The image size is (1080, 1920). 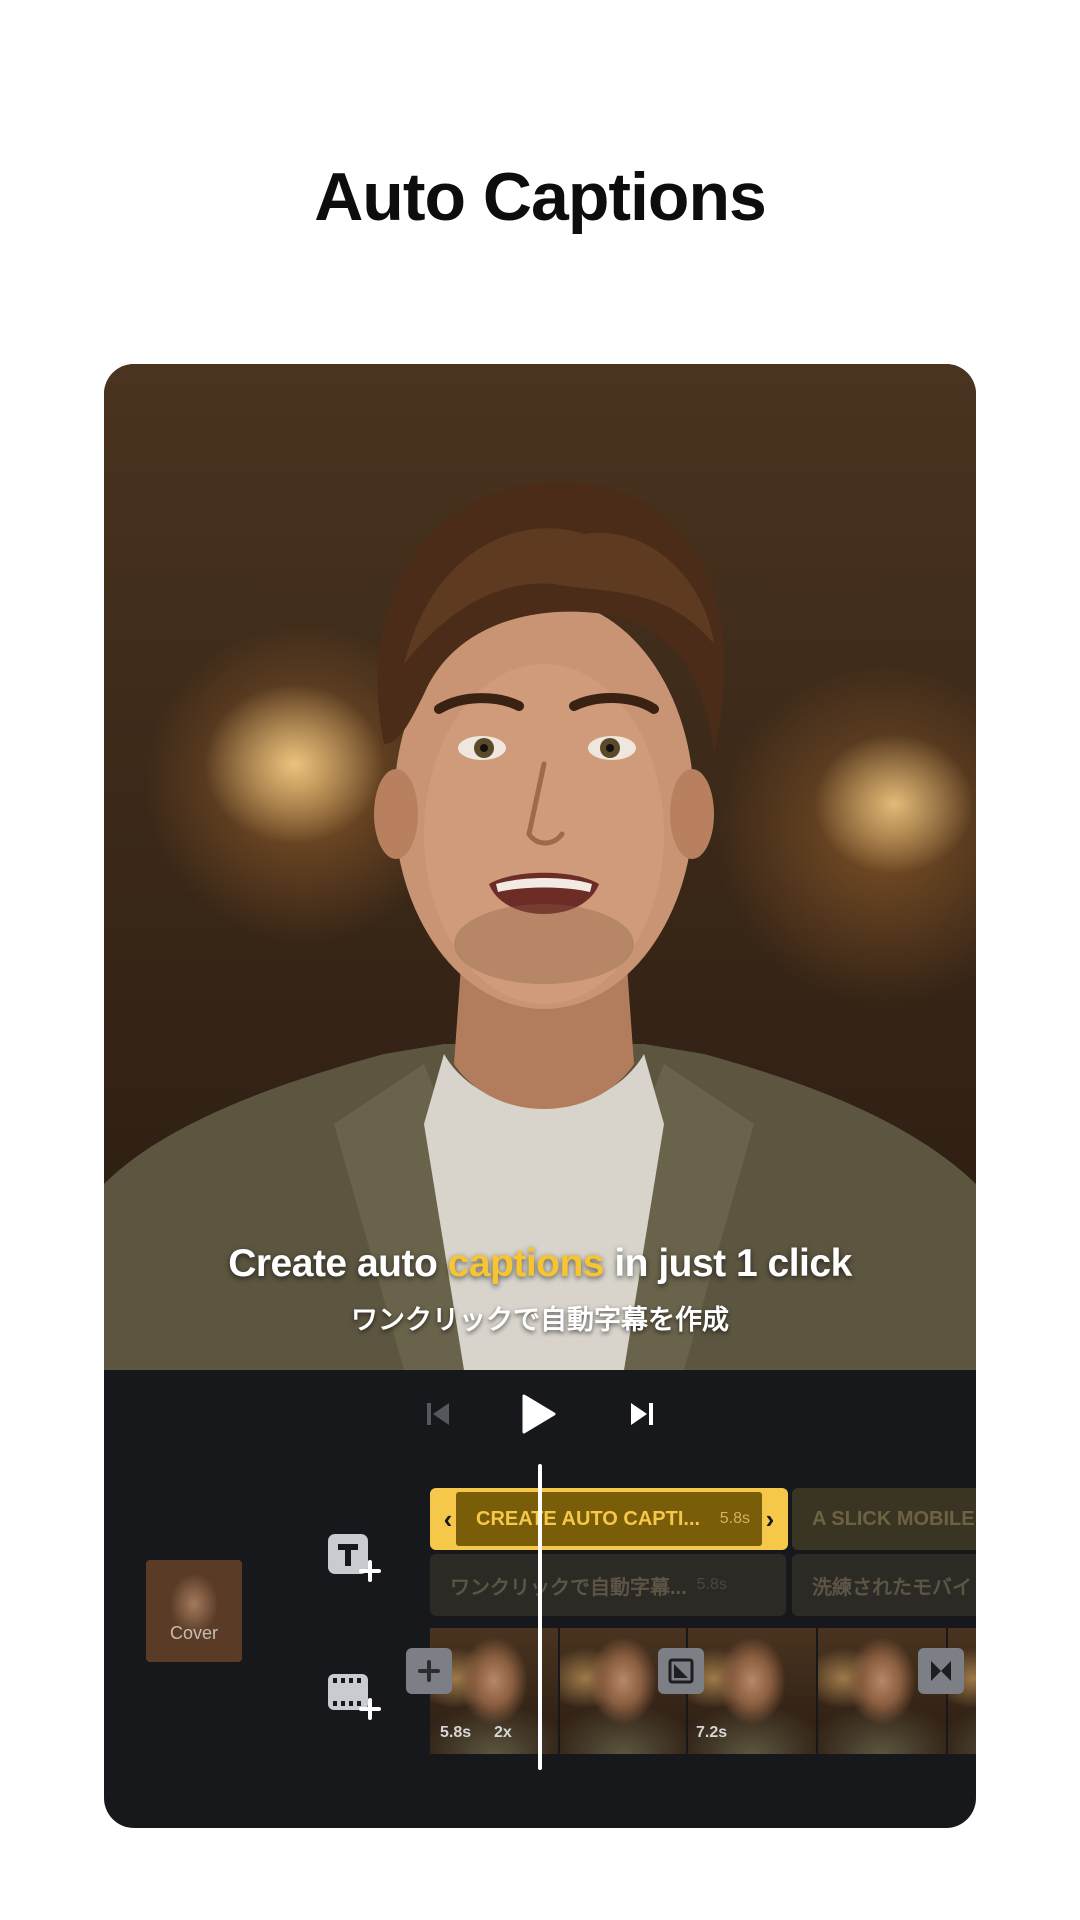 I want to click on caption-text-after: in just 1 click, so click(x=728, y=1263).